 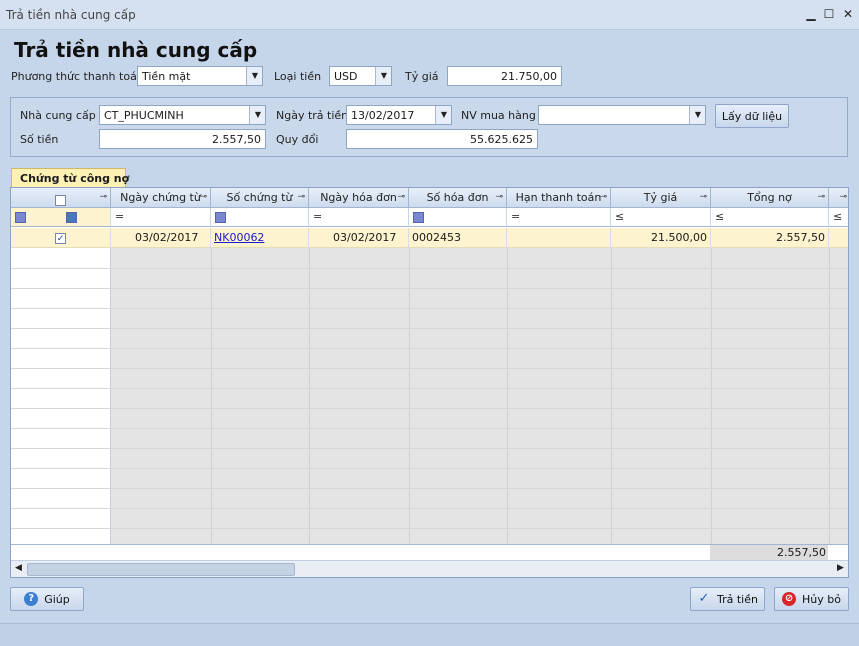 What do you see at coordinates (57, 599) in the screenshot?
I see `help-label: Giúp` at bounding box center [57, 599].